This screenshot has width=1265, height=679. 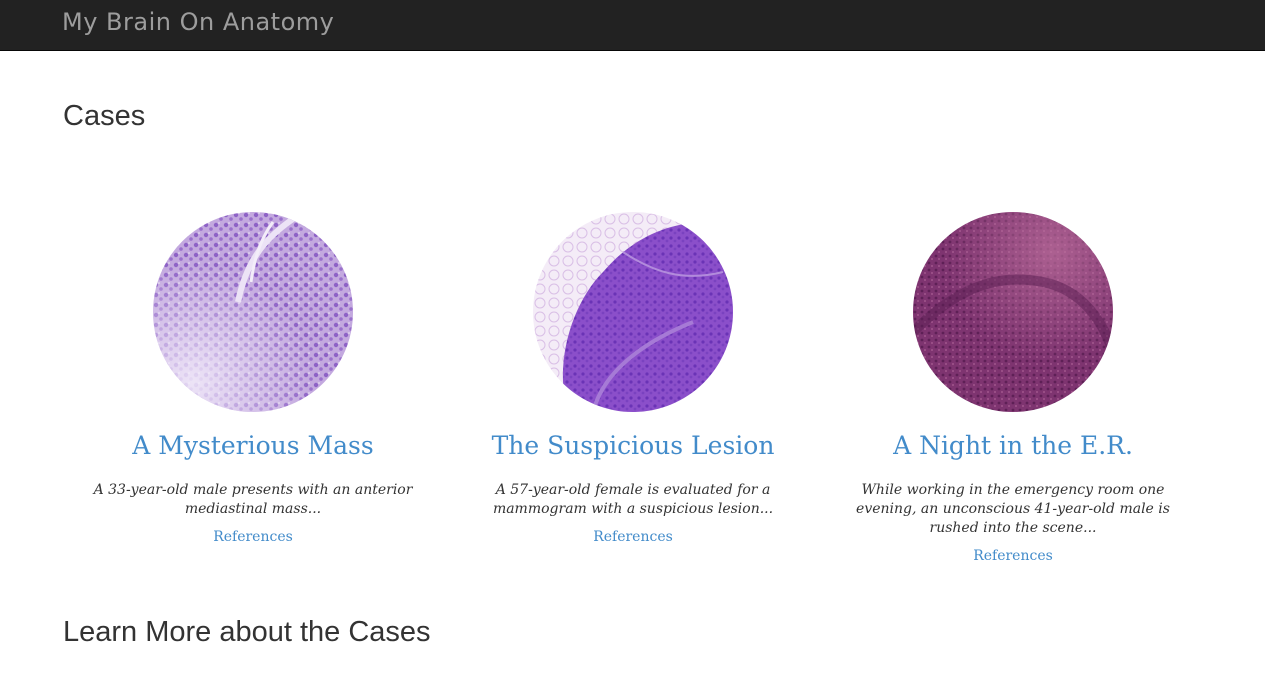 What do you see at coordinates (104, 116) in the screenshot?
I see `cases-heading: Cases` at bounding box center [104, 116].